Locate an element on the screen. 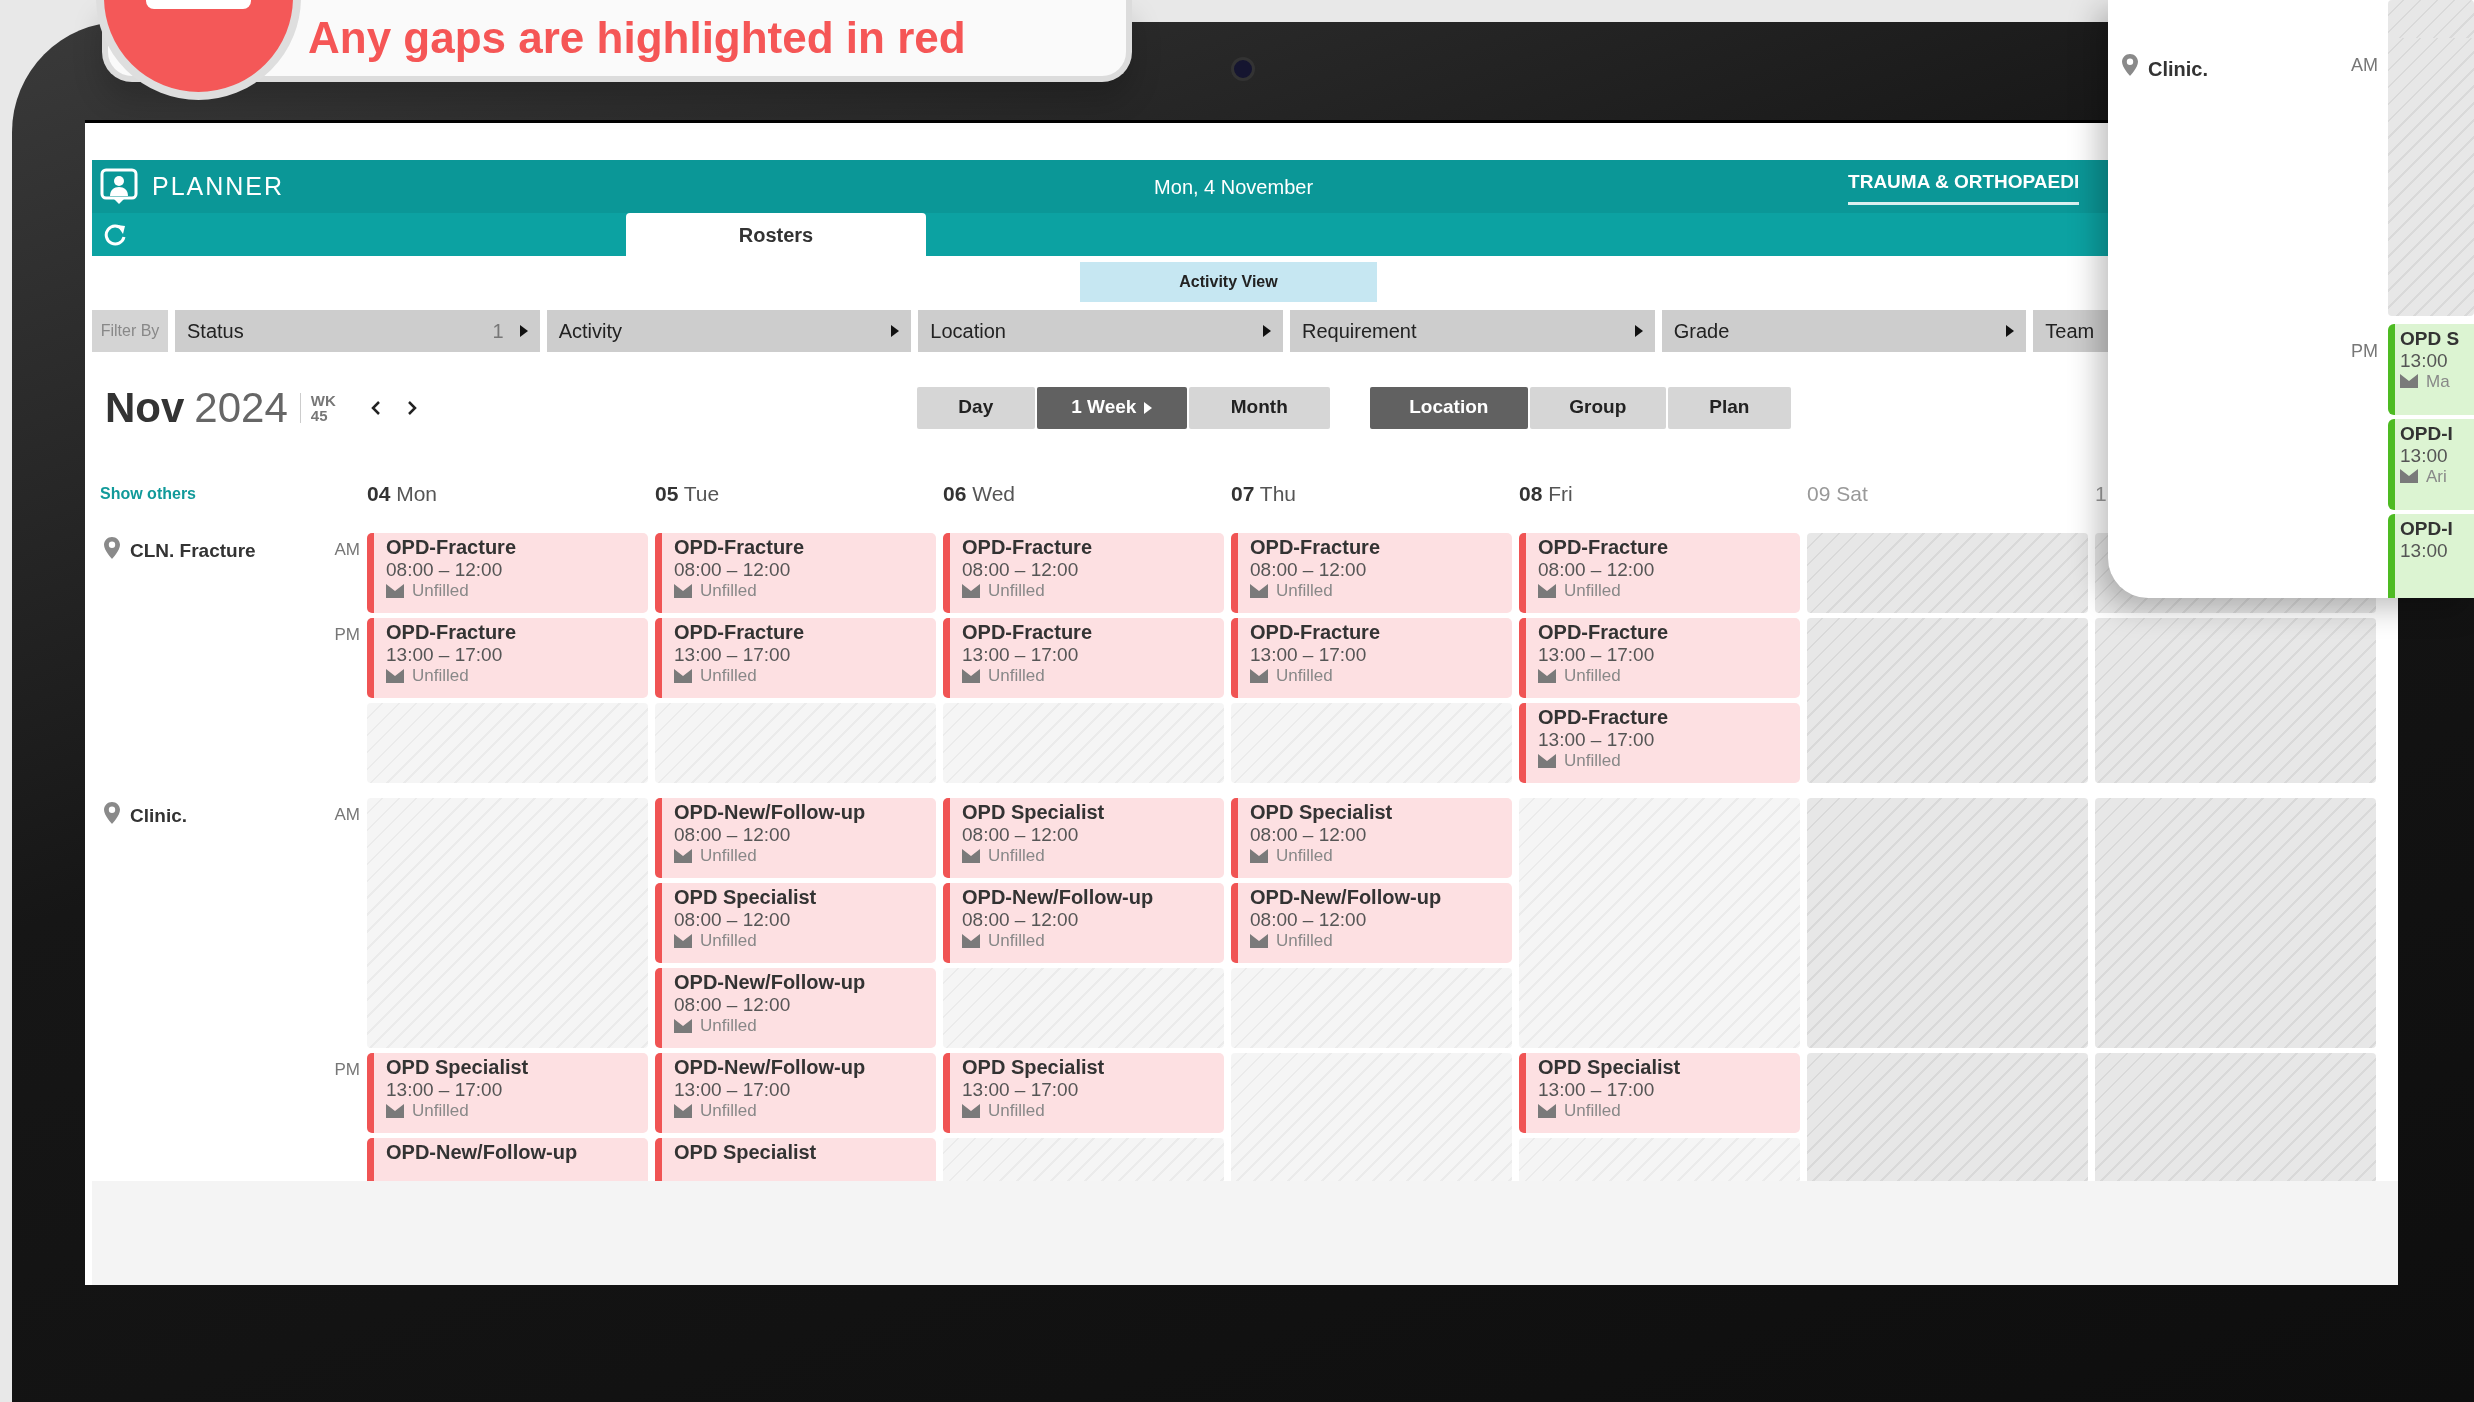 Image resolution: width=2474 pixels, height=1402 pixels. shift-card: OPD-I 13:00 Ari is located at coordinates (2431, 464).